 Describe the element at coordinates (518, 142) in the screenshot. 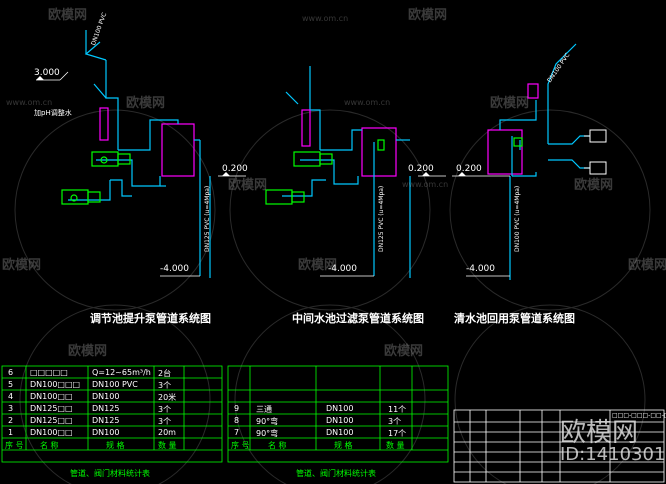

I see `right-pumps` at that location.